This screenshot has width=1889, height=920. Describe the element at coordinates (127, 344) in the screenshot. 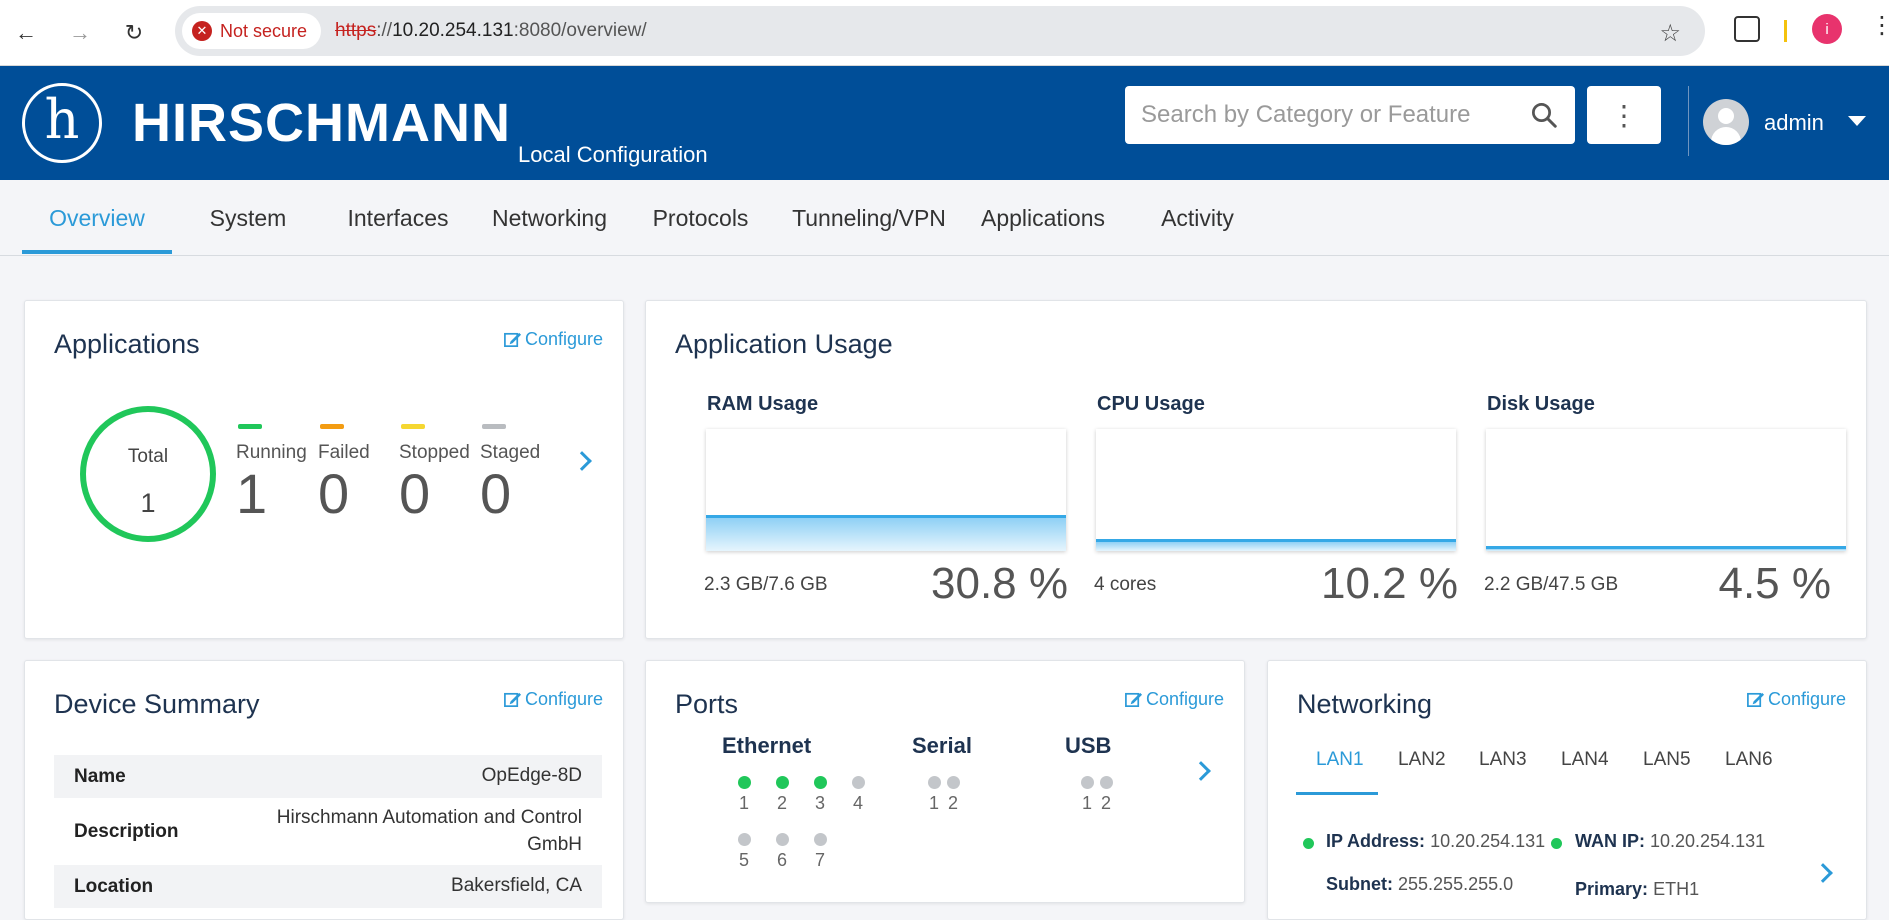

I see `card-title: Applications` at that location.